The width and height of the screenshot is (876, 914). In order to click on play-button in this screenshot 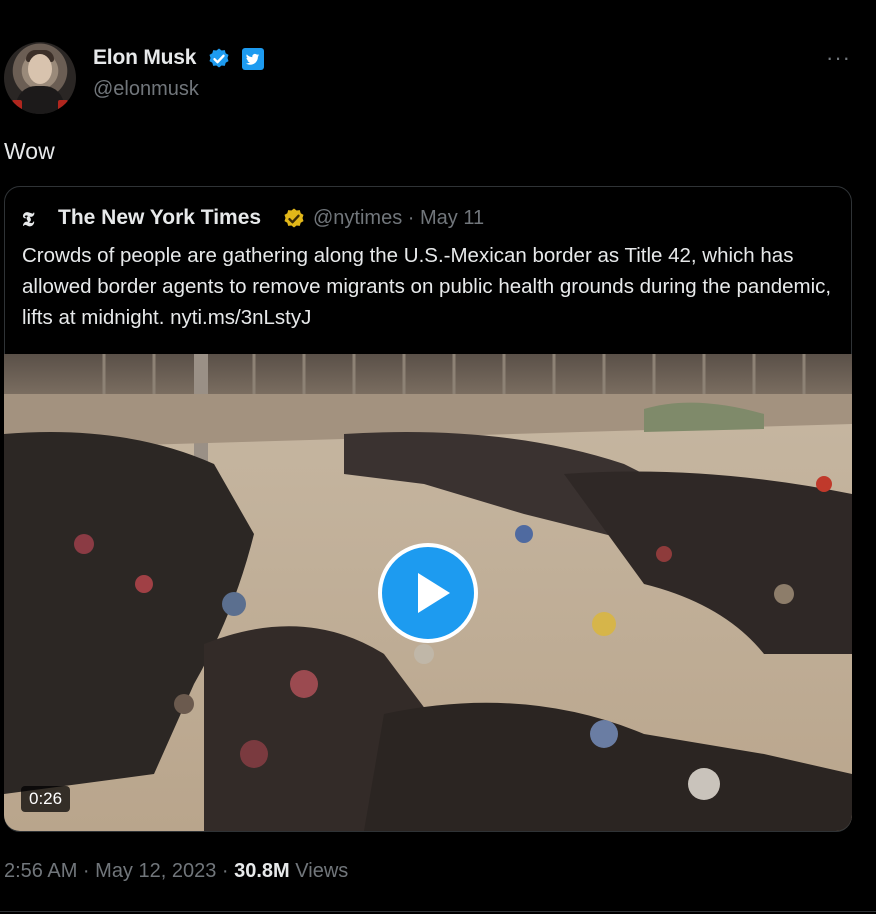, I will do `click(428, 593)`.